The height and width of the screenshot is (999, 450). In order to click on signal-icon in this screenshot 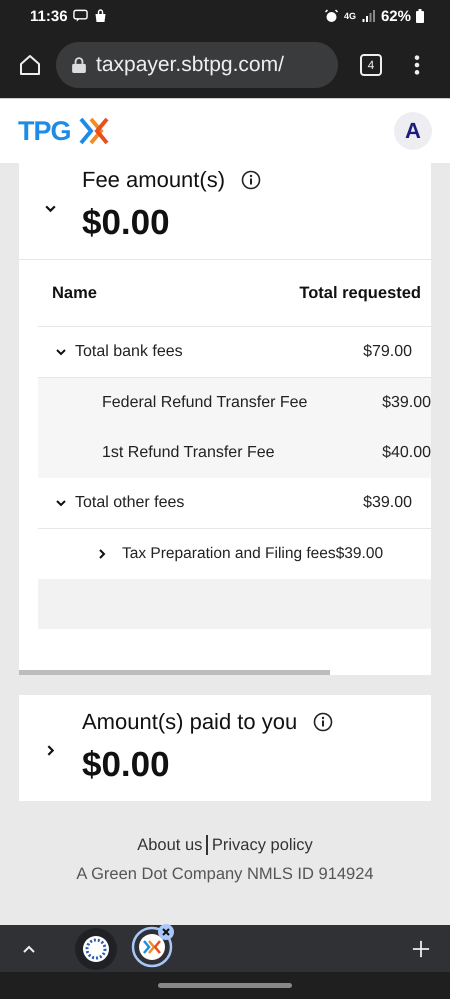, I will do `click(368, 16)`.